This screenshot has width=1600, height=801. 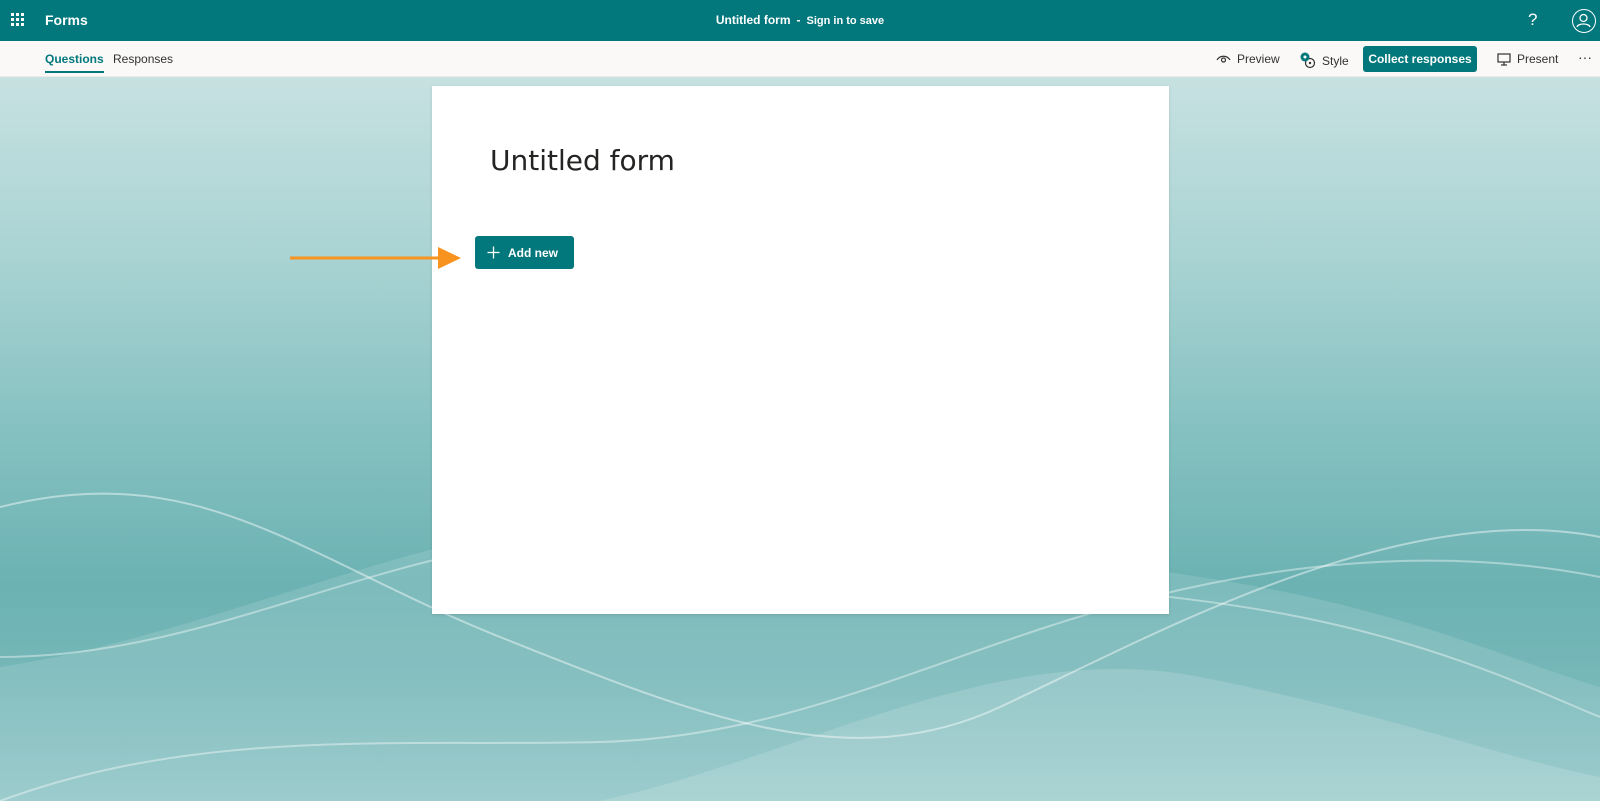 I want to click on present-button: Present, so click(x=1527, y=59).